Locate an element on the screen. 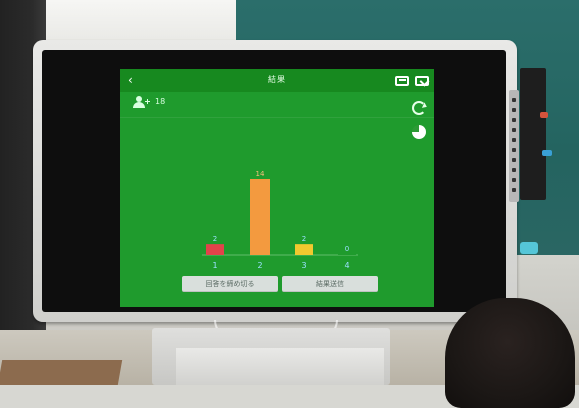  chart-category-label: 2 is located at coordinates (259, 265).